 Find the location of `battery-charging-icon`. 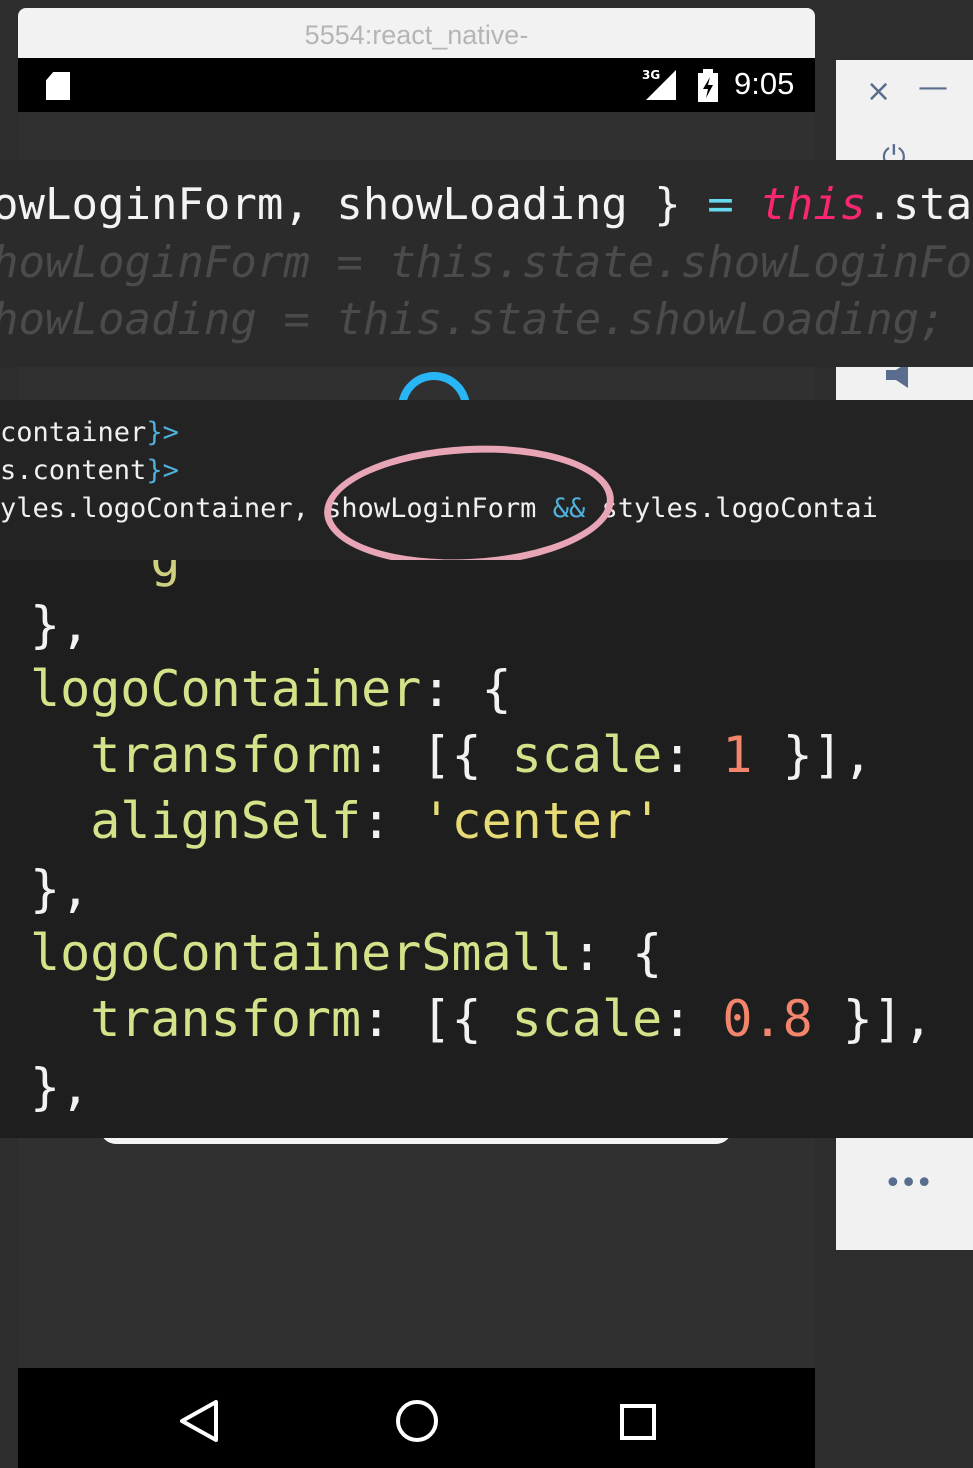

battery-charging-icon is located at coordinates (708, 85).